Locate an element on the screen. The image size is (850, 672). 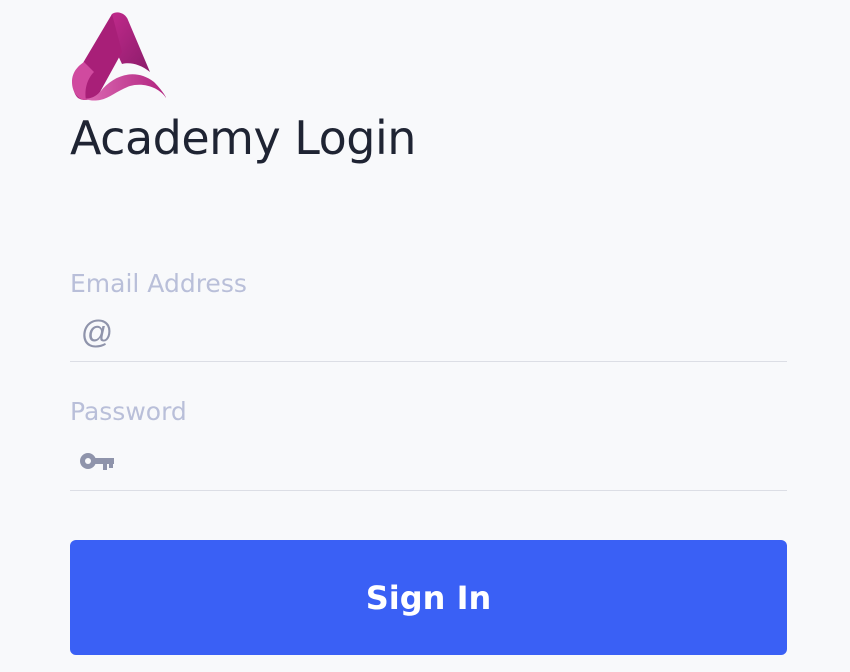
password-label: Password is located at coordinates (128, 411).